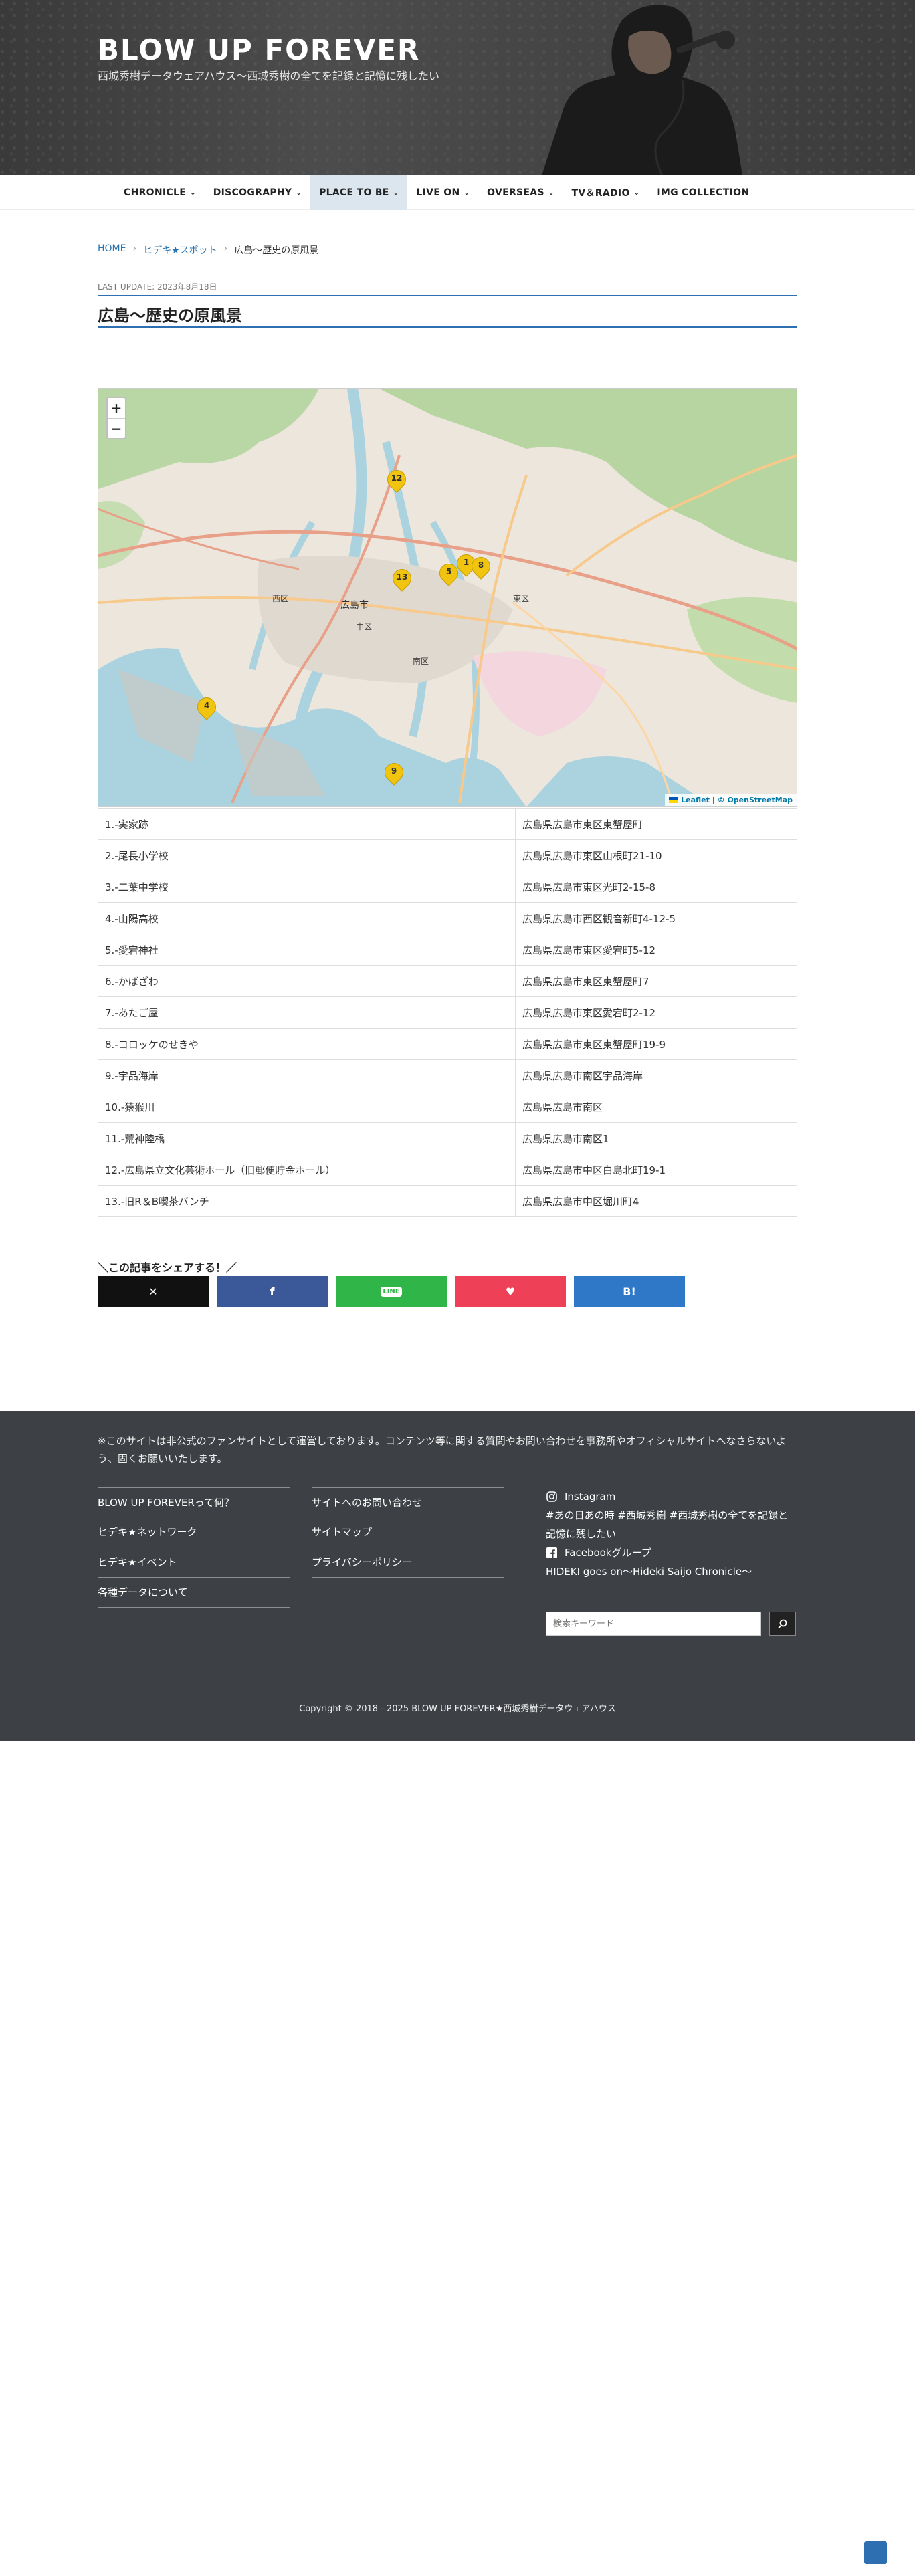  What do you see at coordinates (307, 950) in the screenshot?
I see `spot-name: 5.-愛宕神社` at bounding box center [307, 950].